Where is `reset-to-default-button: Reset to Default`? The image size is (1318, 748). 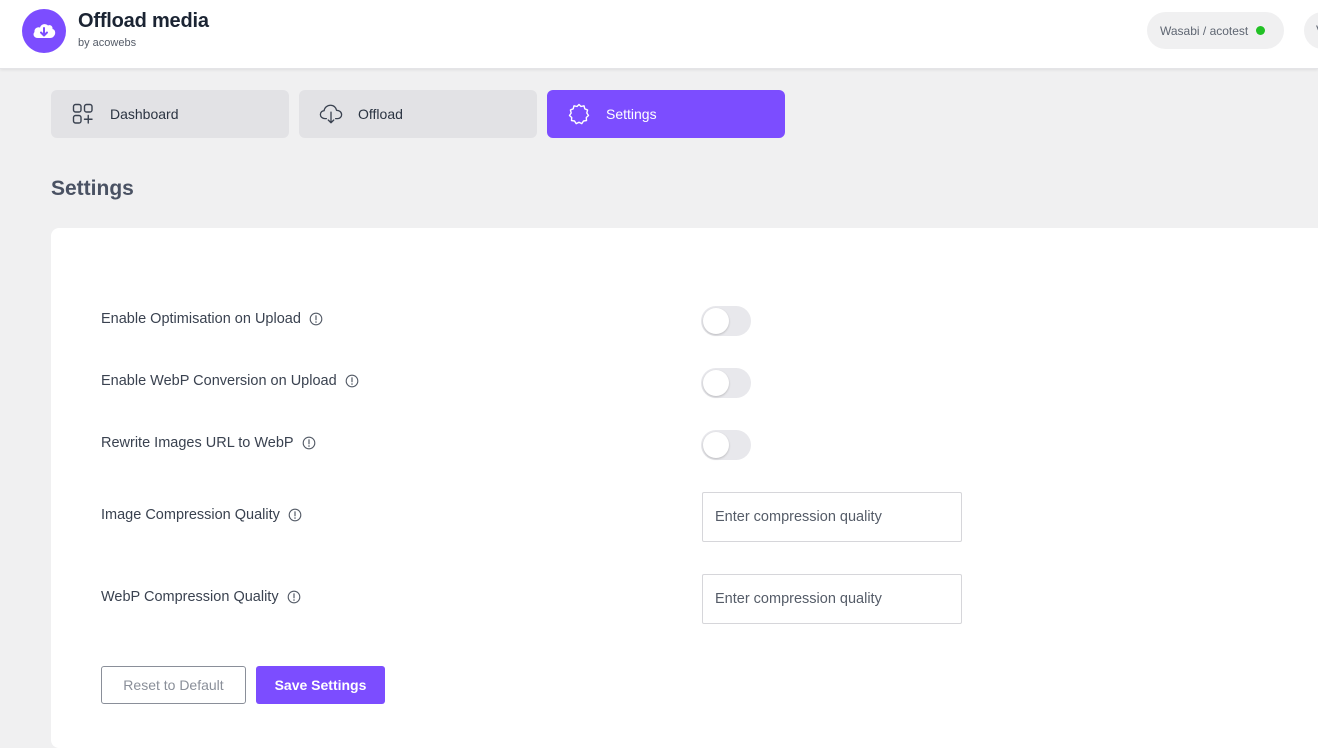
reset-to-default-button: Reset to Default is located at coordinates (173, 685).